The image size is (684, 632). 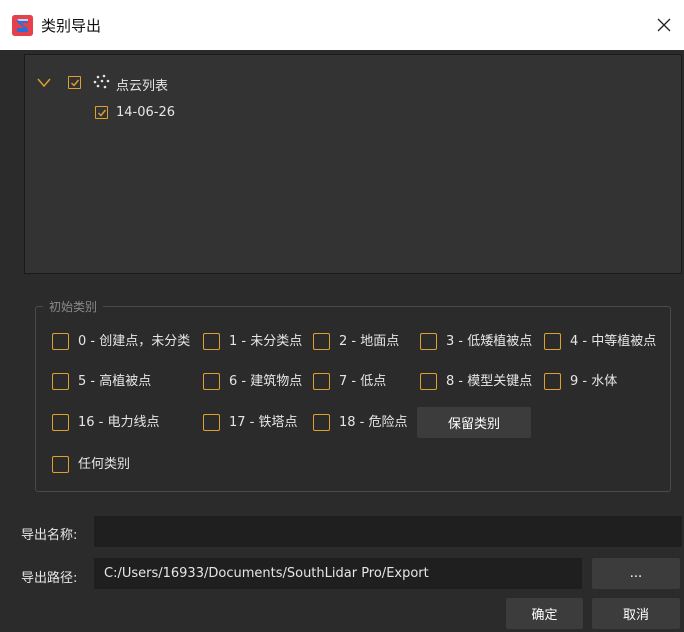 What do you see at coordinates (49, 578) in the screenshot?
I see `export-path-label: 导出路径:` at bounding box center [49, 578].